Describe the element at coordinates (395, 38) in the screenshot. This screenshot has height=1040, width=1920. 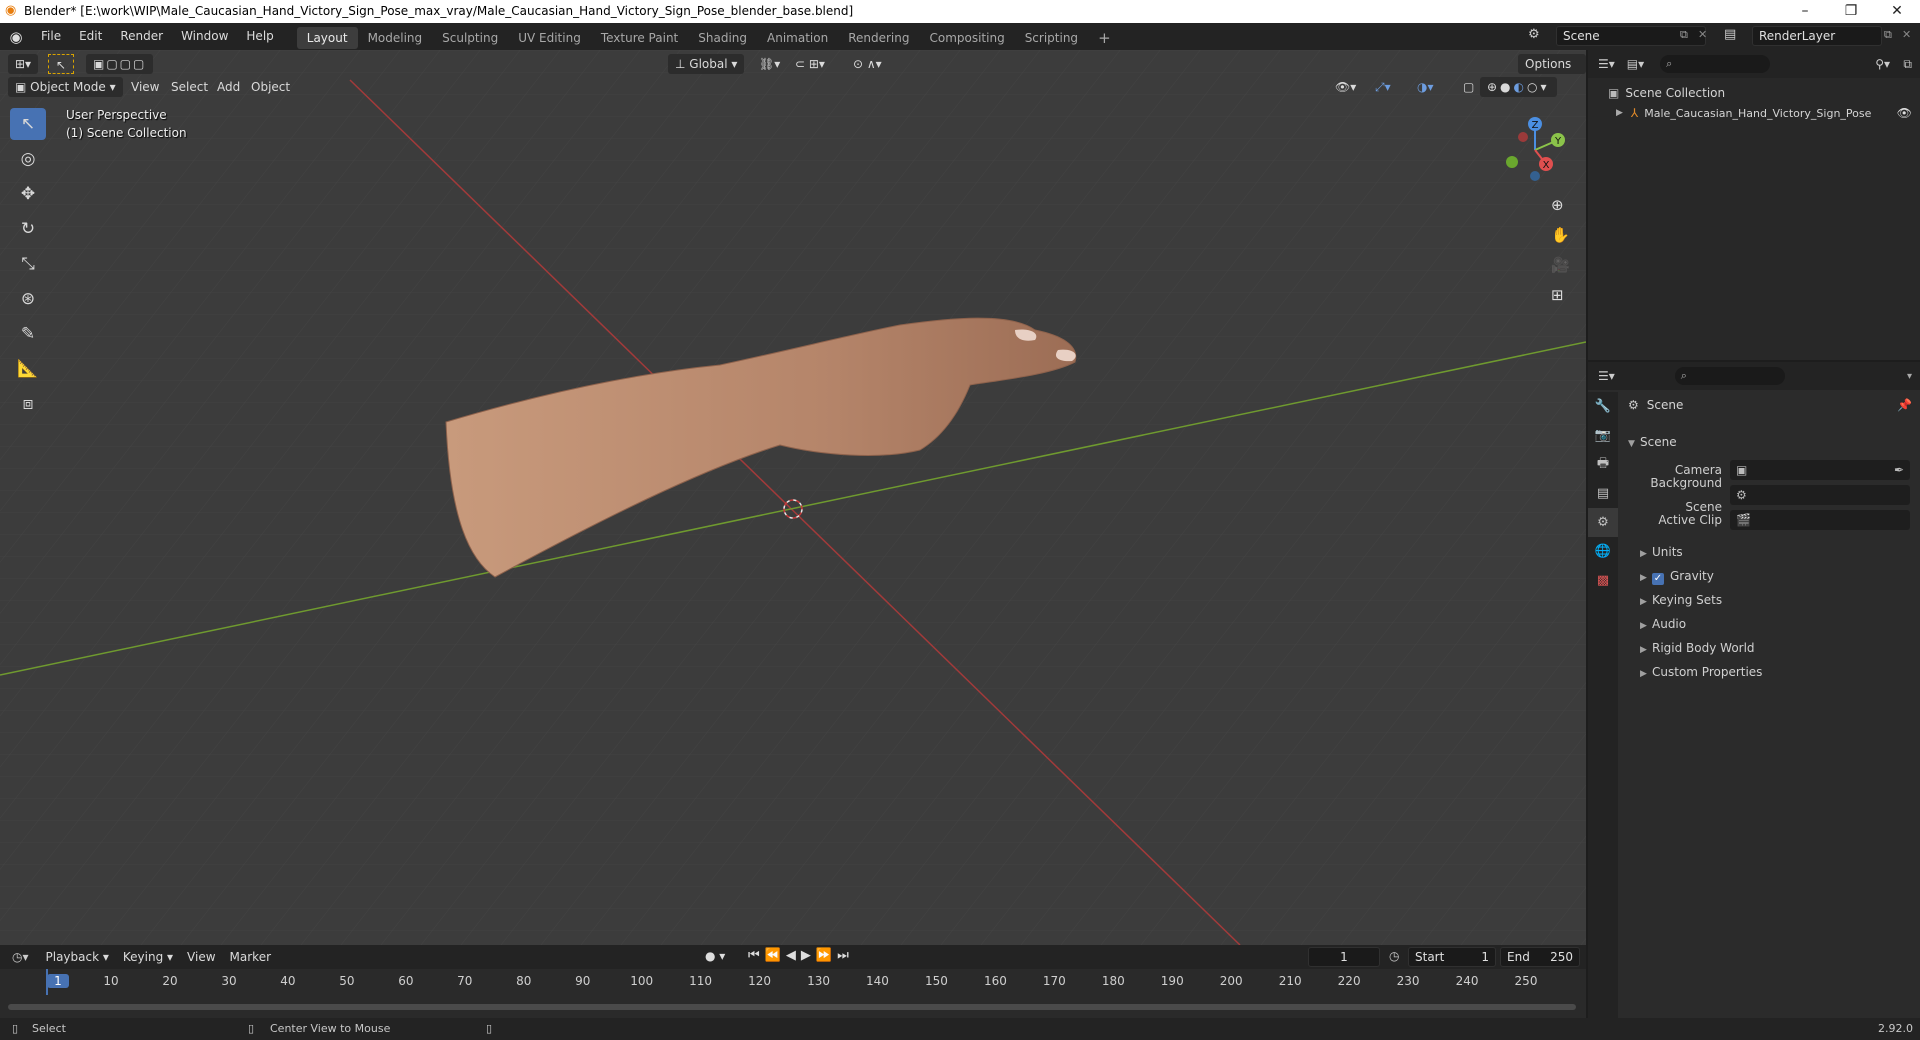
I see `tab-modeling: Modeling` at that location.